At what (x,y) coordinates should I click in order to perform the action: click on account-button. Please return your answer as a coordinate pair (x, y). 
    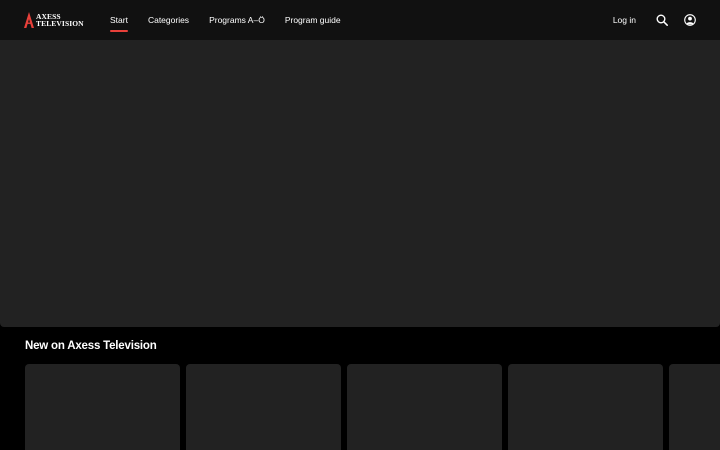
    Looking at the image, I should click on (690, 20).